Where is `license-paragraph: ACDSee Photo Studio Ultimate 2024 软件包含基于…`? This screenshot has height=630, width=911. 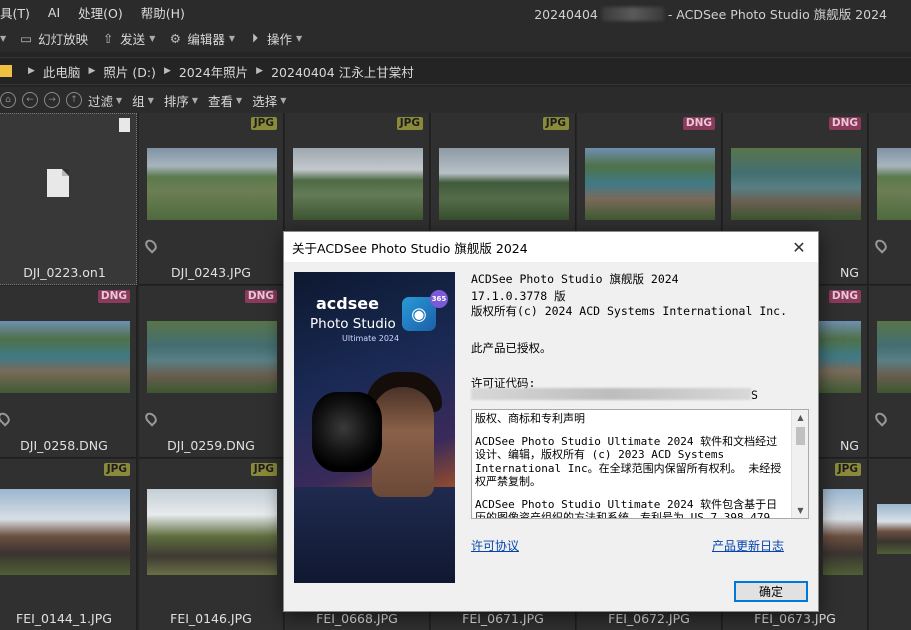 license-paragraph: ACDSee Photo Studio Ultimate 2024 软件包含基于… is located at coordinates (628, 508).